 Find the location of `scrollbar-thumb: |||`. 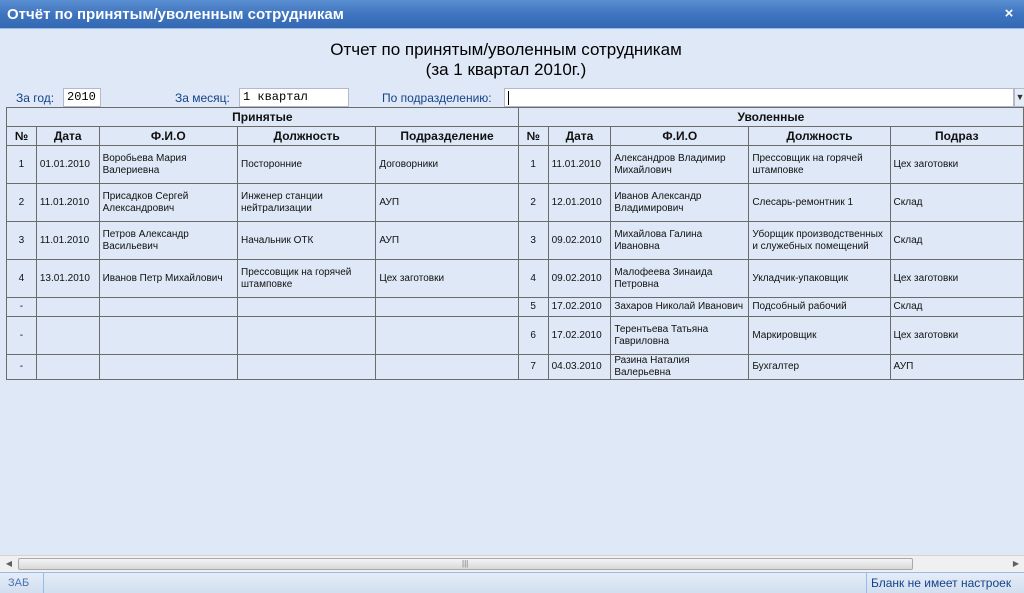

scrollbar-thumb: ||| is located at coordinates (465, 564).